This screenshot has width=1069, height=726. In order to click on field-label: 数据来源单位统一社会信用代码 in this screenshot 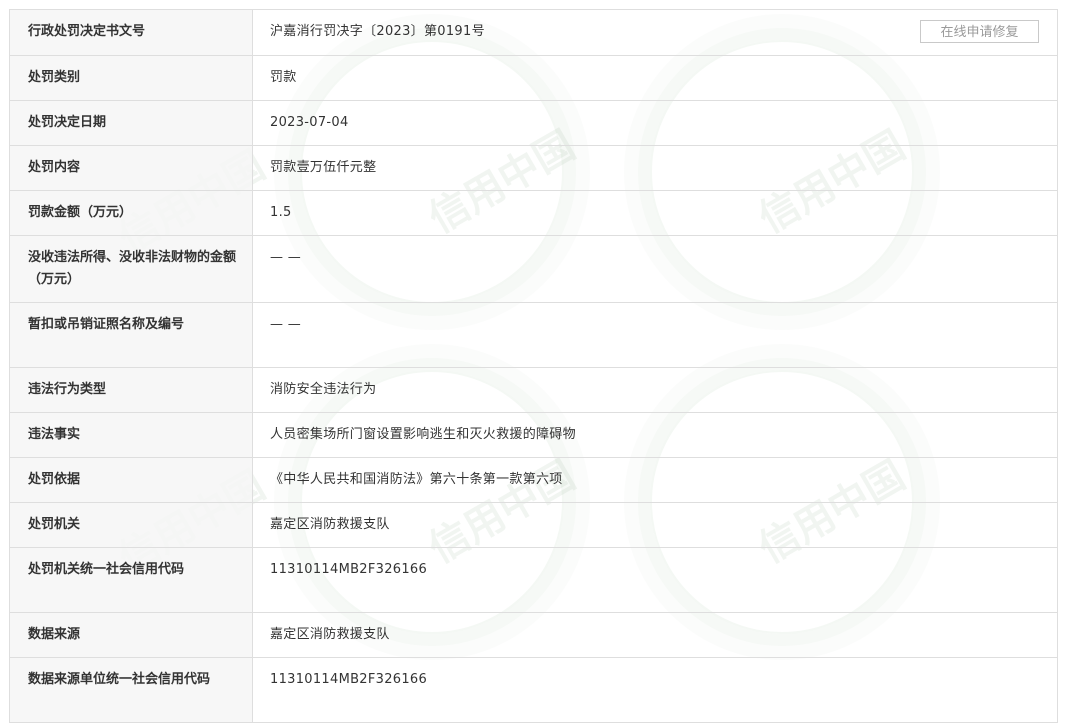, I will do `click(131, 690)`.